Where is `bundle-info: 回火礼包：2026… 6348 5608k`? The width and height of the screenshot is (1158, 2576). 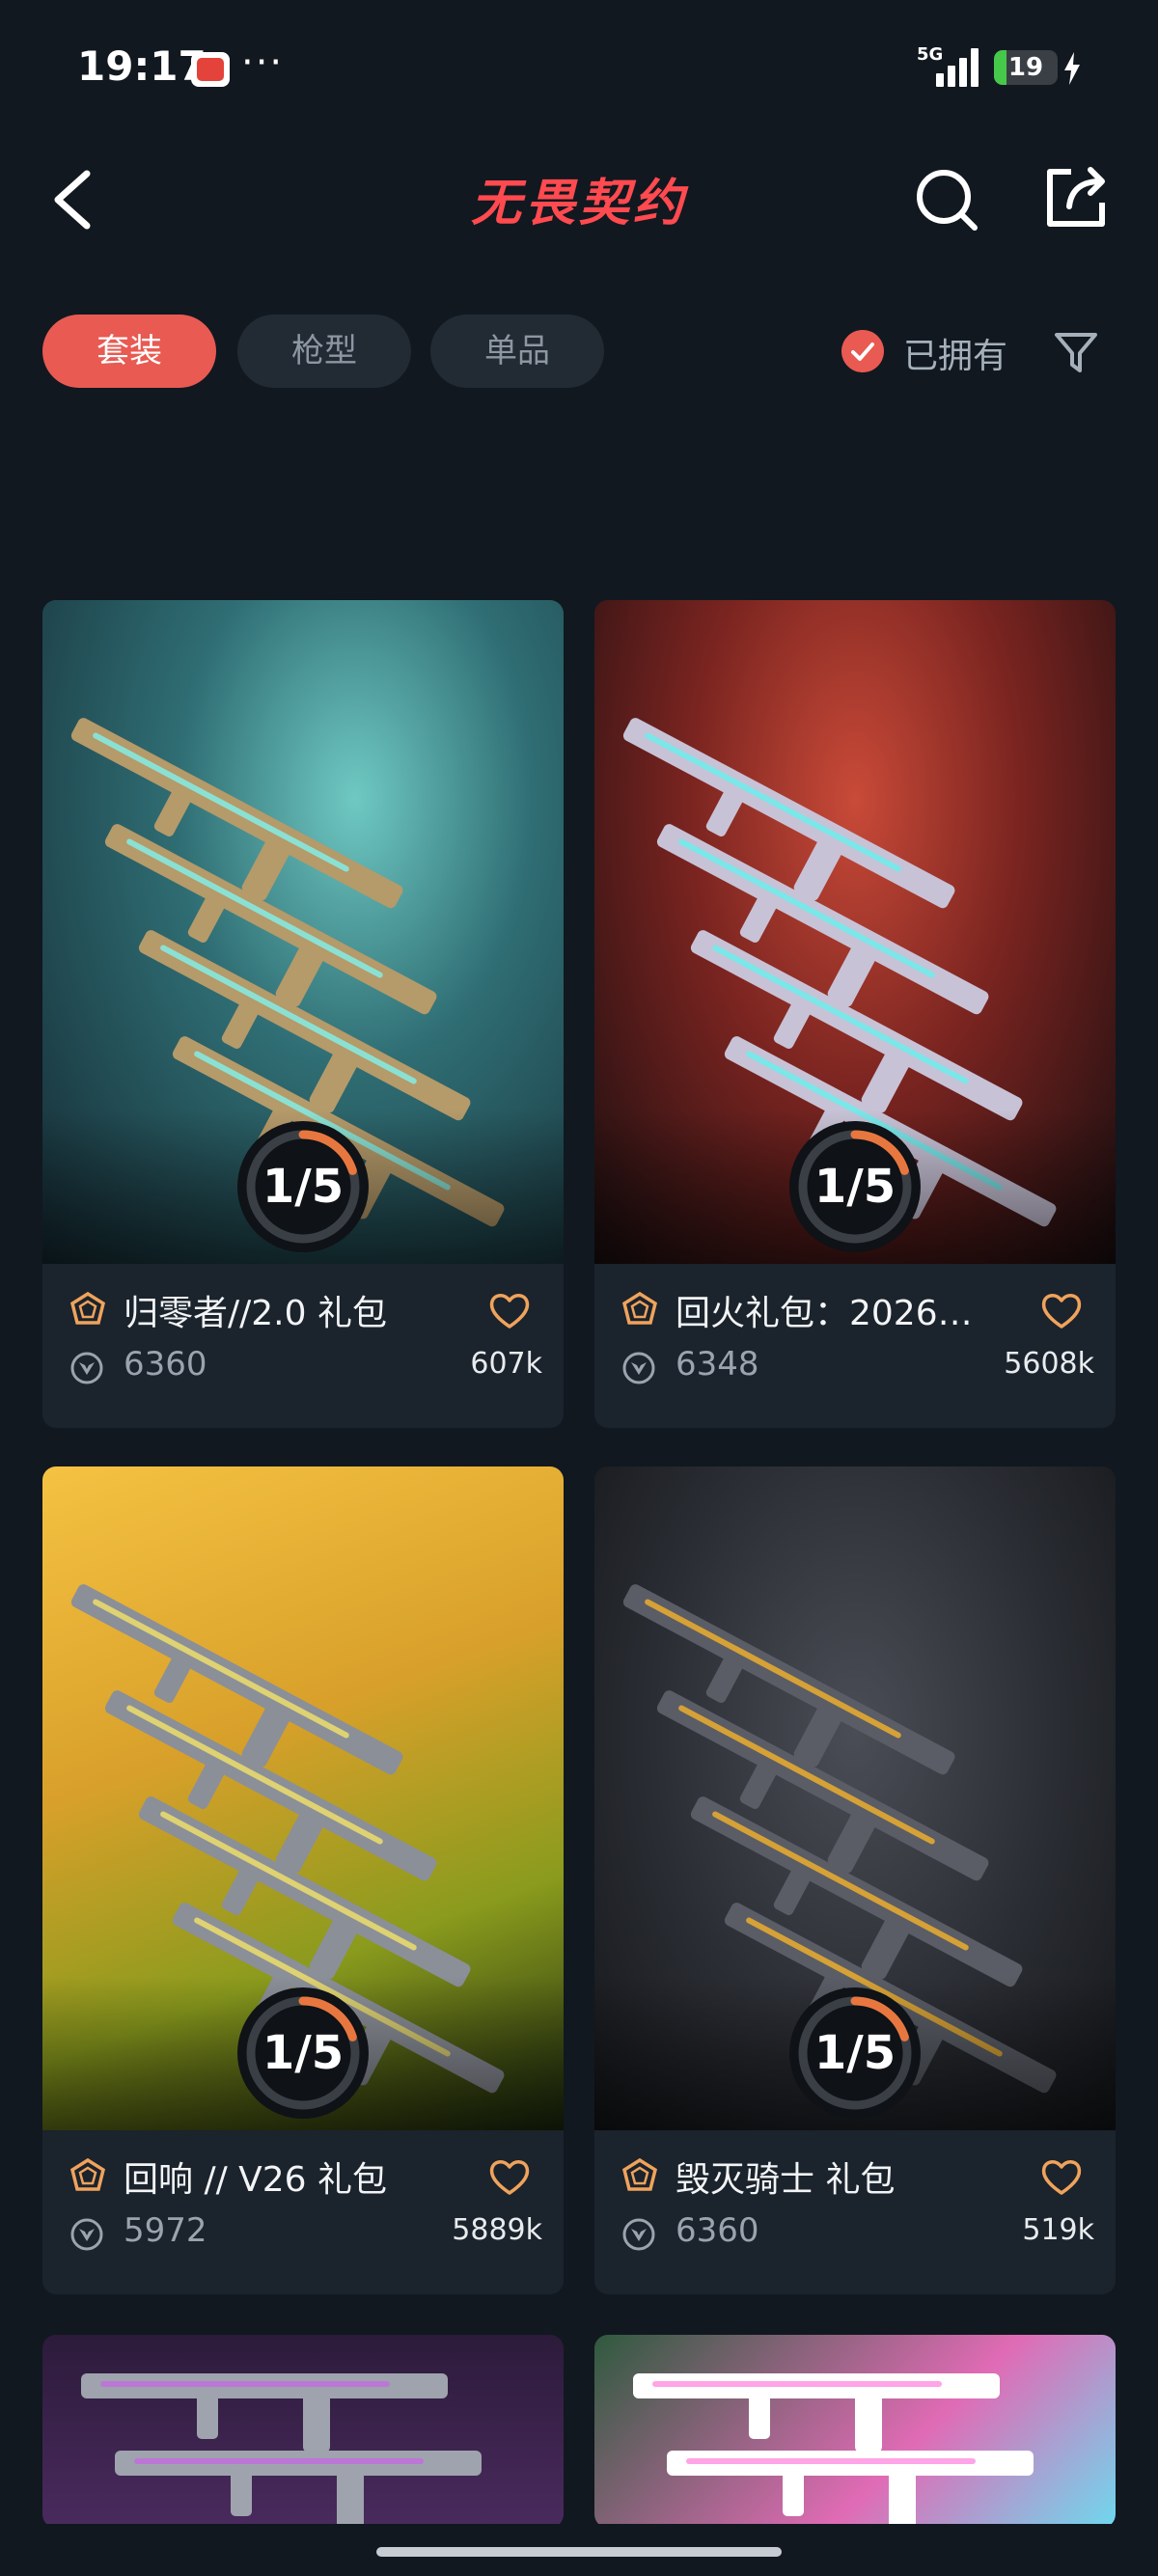
bundle-info: 回火礼包：2026… 6348 5608k is located at coordinates (855, 1346).